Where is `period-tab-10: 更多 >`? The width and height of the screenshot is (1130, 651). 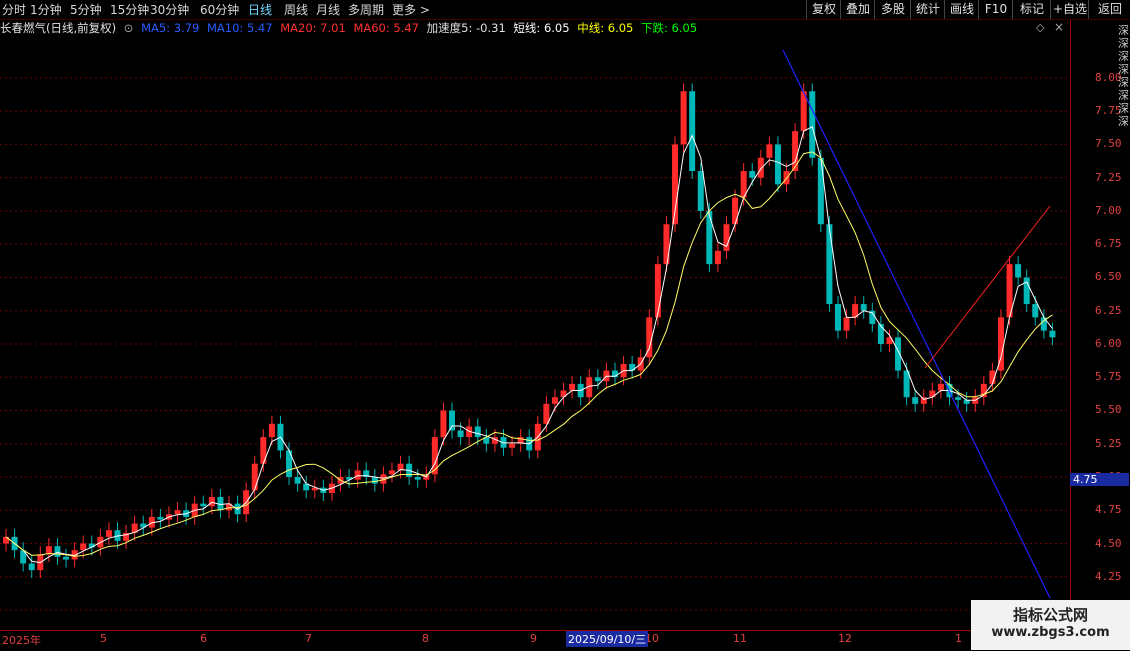
period-tab-10: 更多 > is located at coordinates (411, 9).